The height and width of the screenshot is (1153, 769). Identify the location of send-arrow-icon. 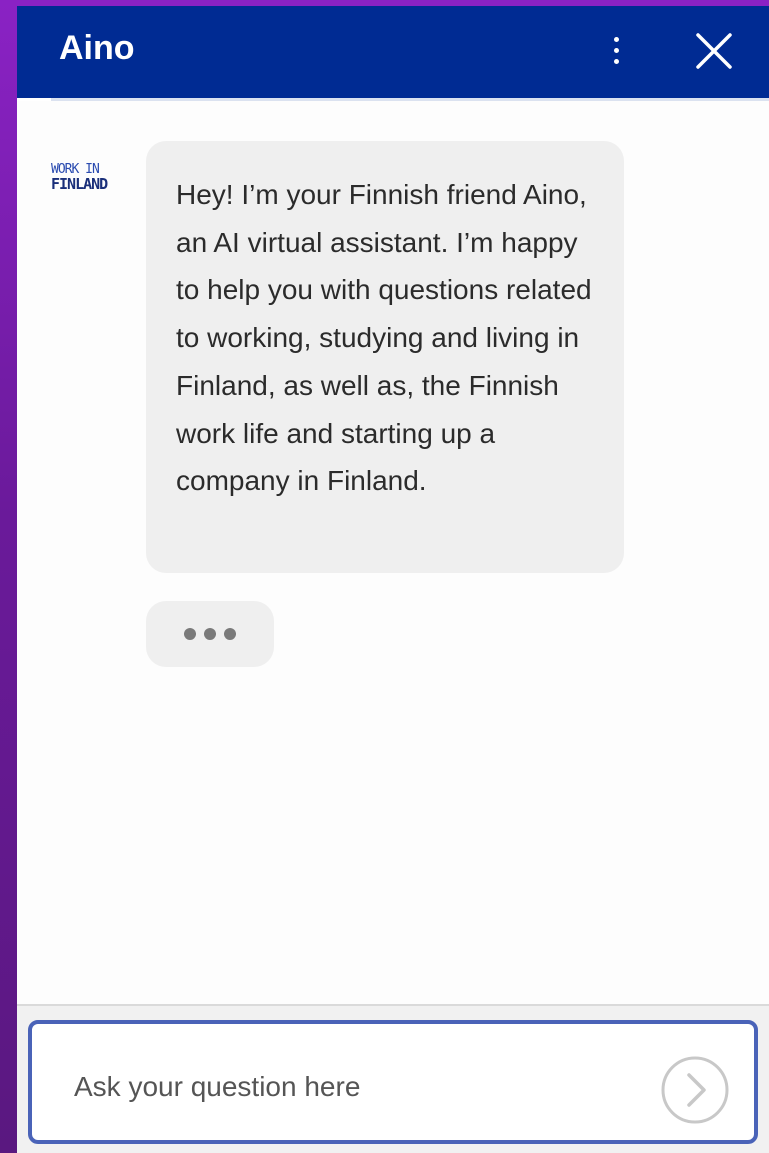
(695, 1090).